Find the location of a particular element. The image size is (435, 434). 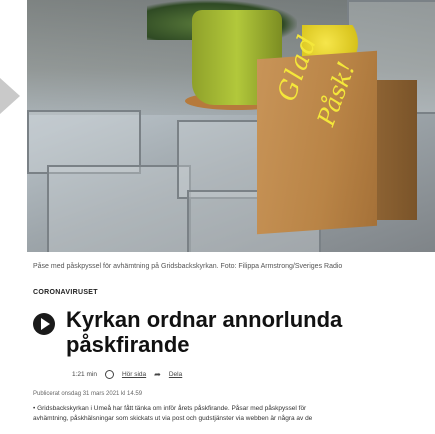

left-arrow-icon is located at coordinates (10, 96).